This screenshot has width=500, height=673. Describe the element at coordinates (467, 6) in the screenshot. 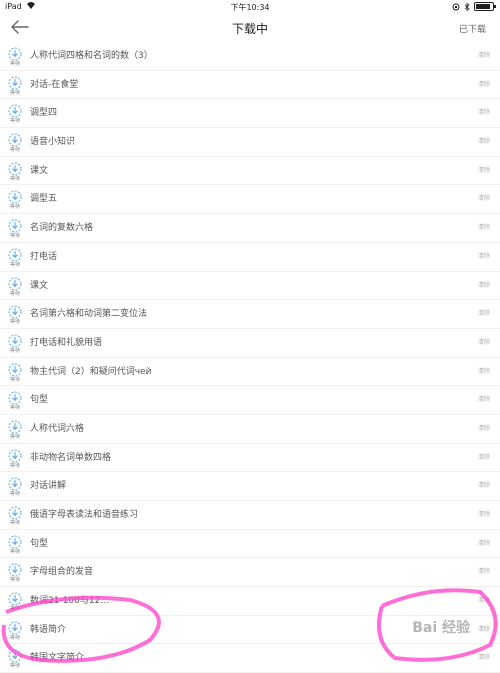

I see `bluetooth-icon` at that location.